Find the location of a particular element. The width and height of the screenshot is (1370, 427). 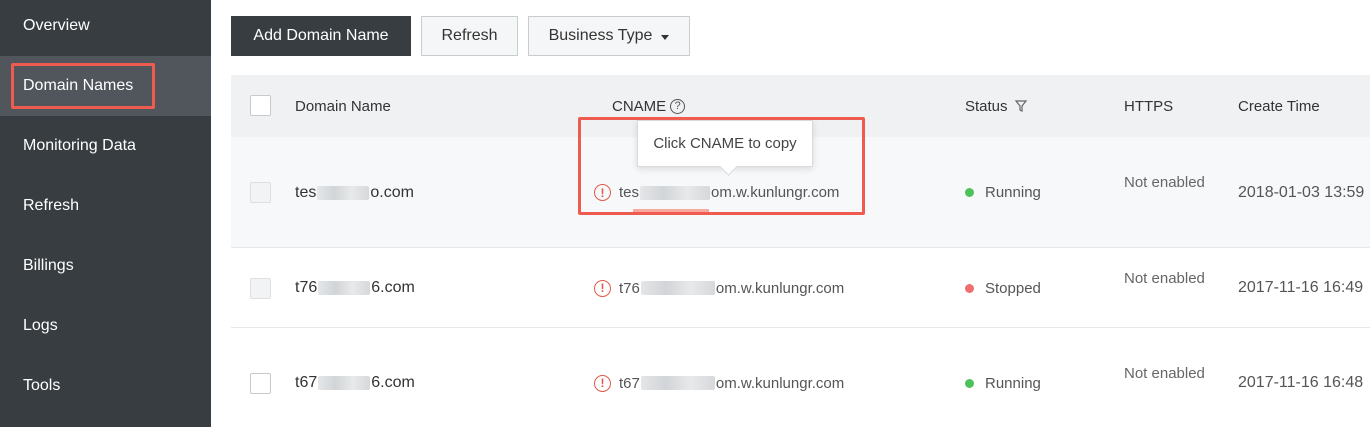

header-status: Status is located at coordinates (996, 106).